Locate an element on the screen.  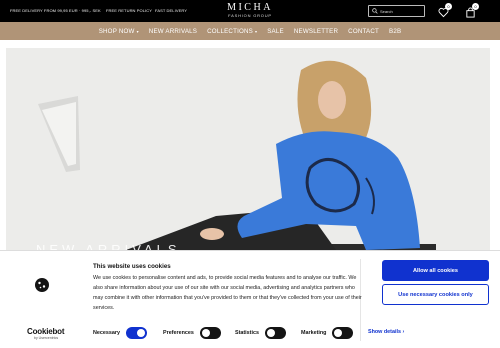
brand-logo: MICHA FASHION GROUP is located at coordinates (250, 10).